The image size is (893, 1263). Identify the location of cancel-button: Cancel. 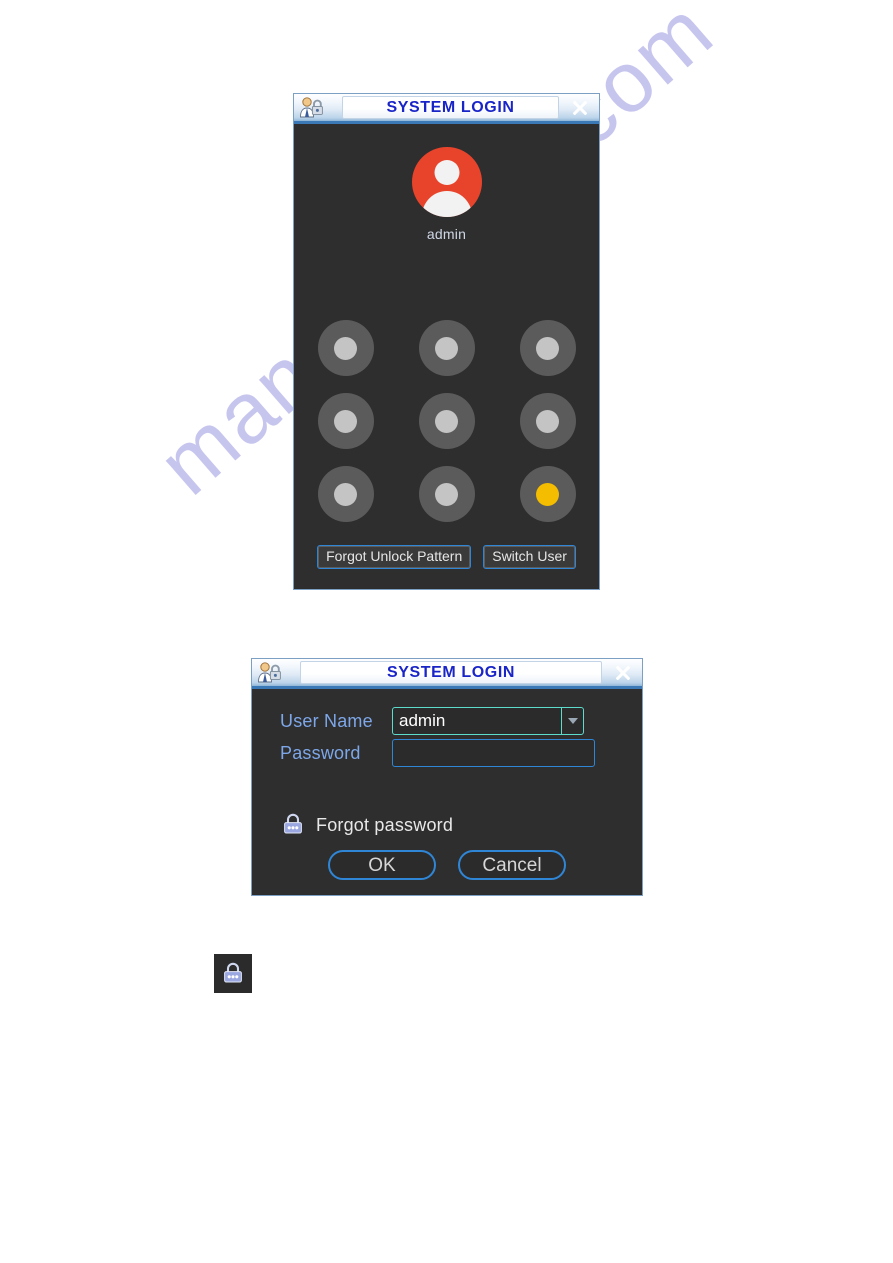
(512, 865).